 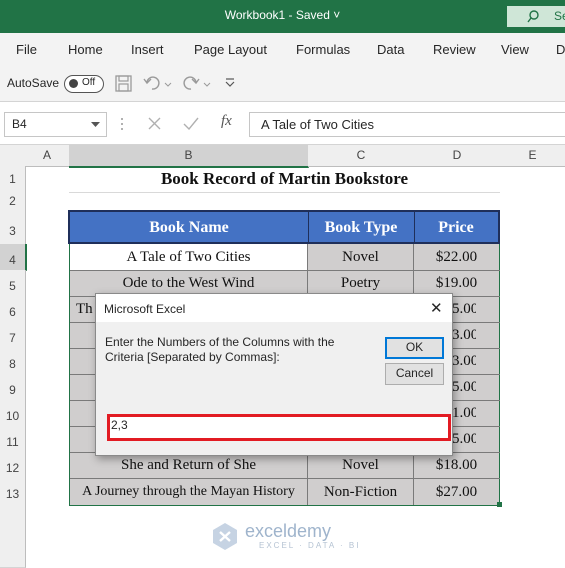 What do you see at coordinates (188, 465) in the screenshot?
I see `cell-b12: She and Return of She` at bounding box center [188, 465].